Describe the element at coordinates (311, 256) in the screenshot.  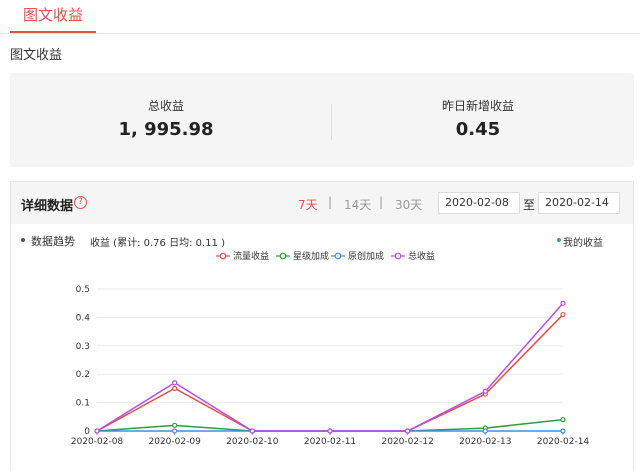
I see `legend-label: 星级加成` at that location.